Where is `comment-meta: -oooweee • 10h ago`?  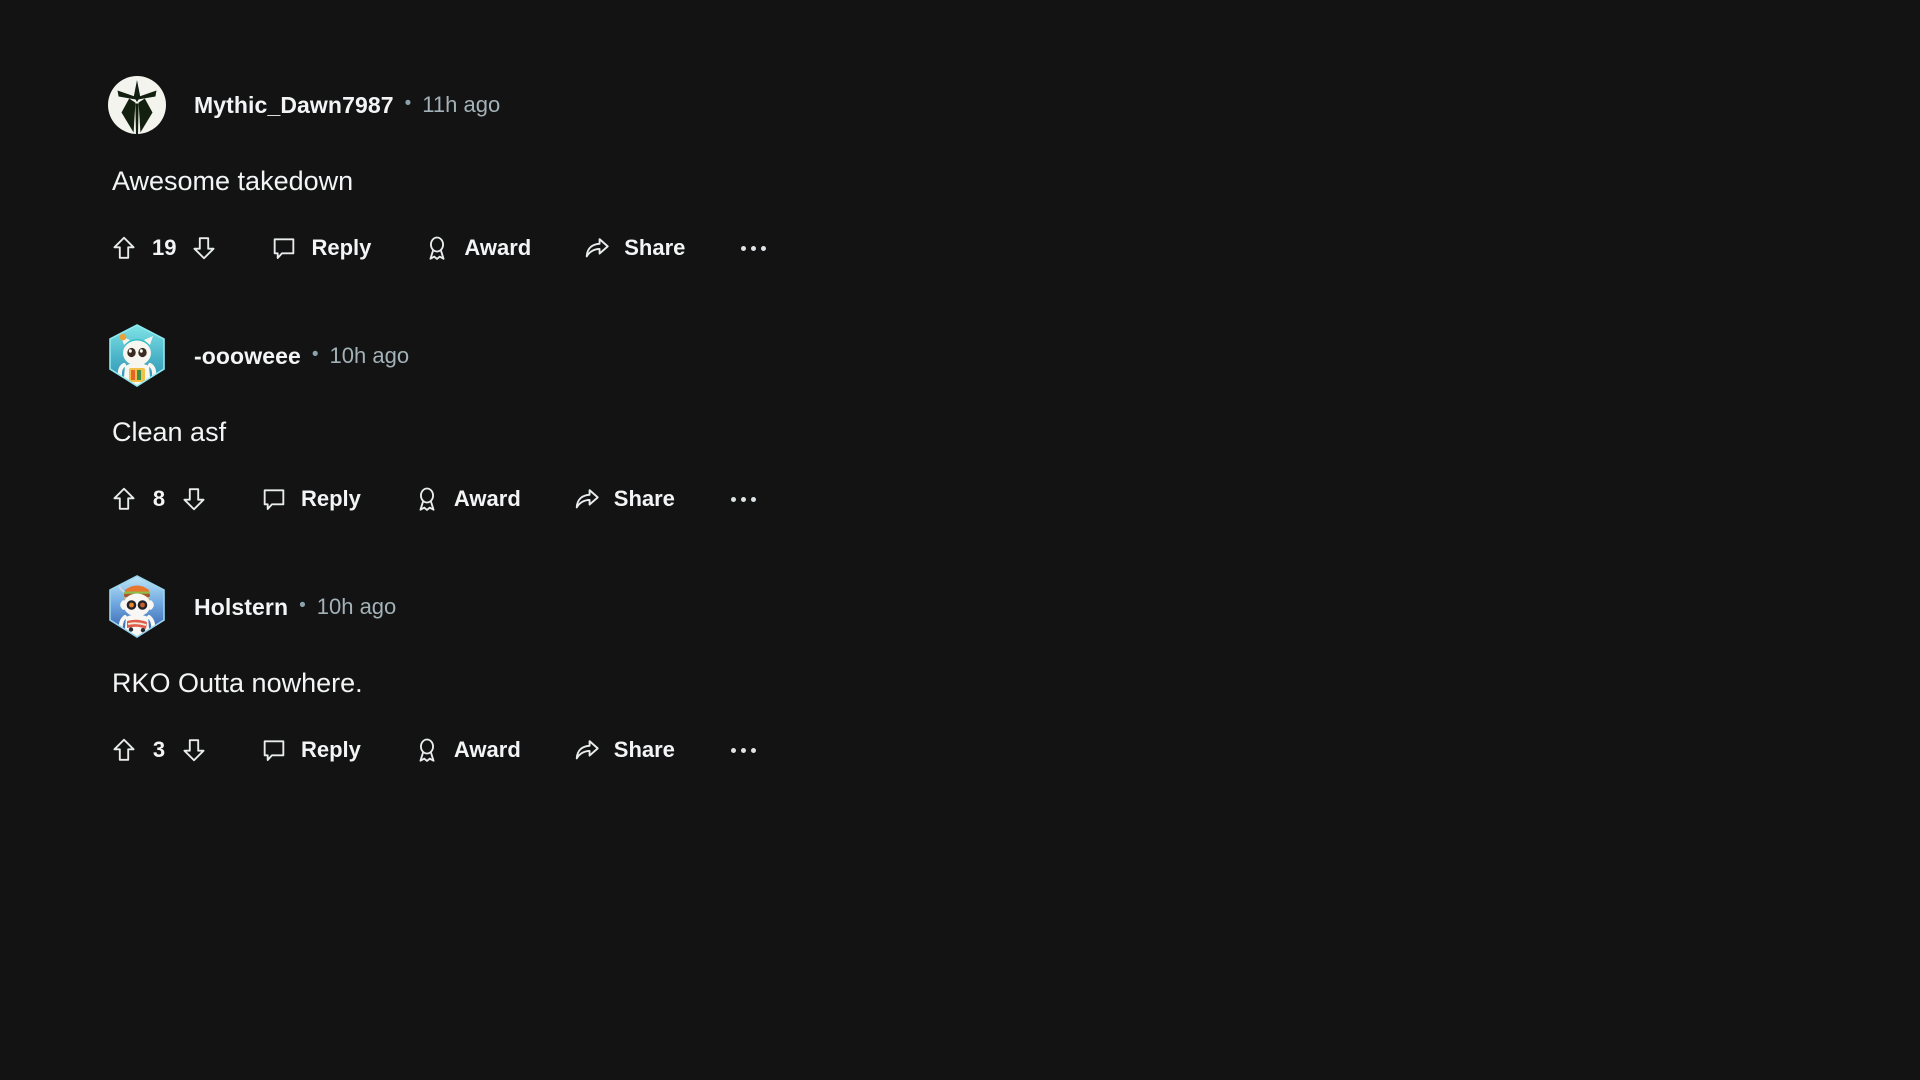 comment-meta: -oooweee • 10h ago is located at coordinates (302, 356).